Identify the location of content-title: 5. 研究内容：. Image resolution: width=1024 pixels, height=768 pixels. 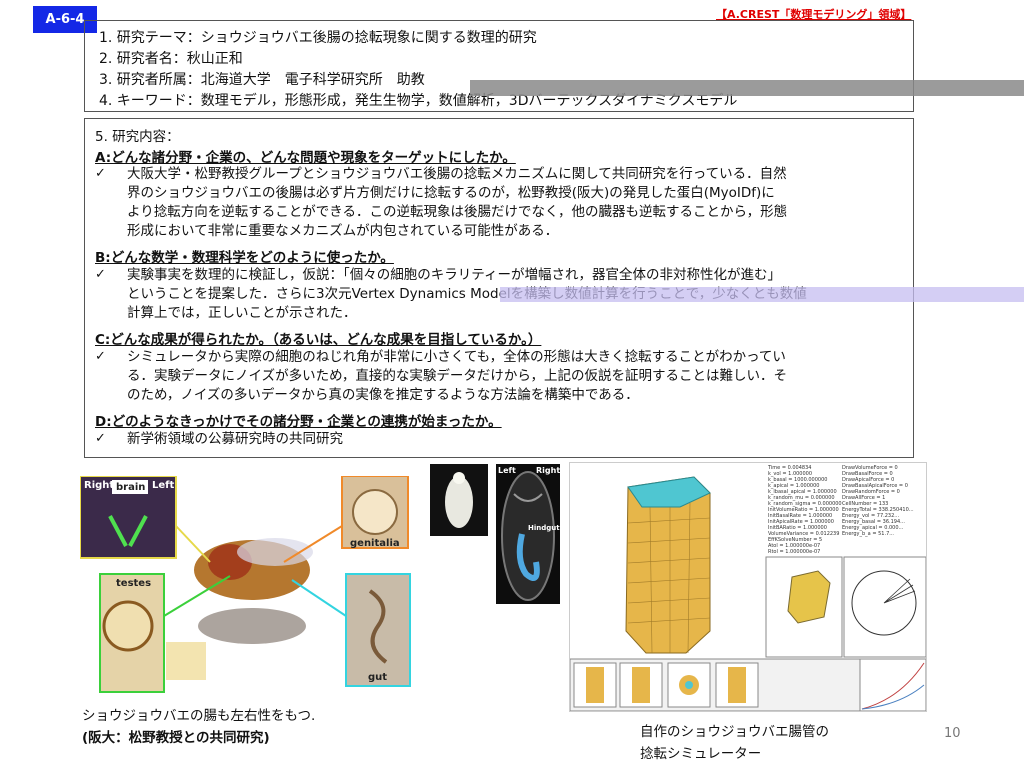
(137, 137).